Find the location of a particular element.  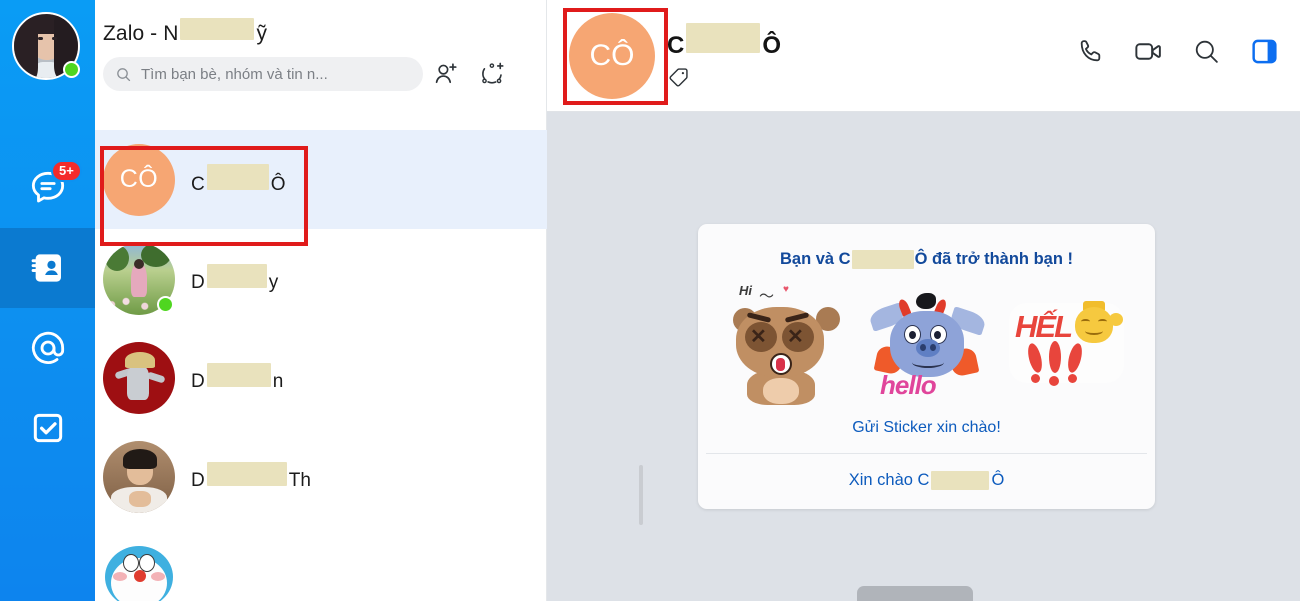

contacts-book-icon is located at coordinates (46, 268).